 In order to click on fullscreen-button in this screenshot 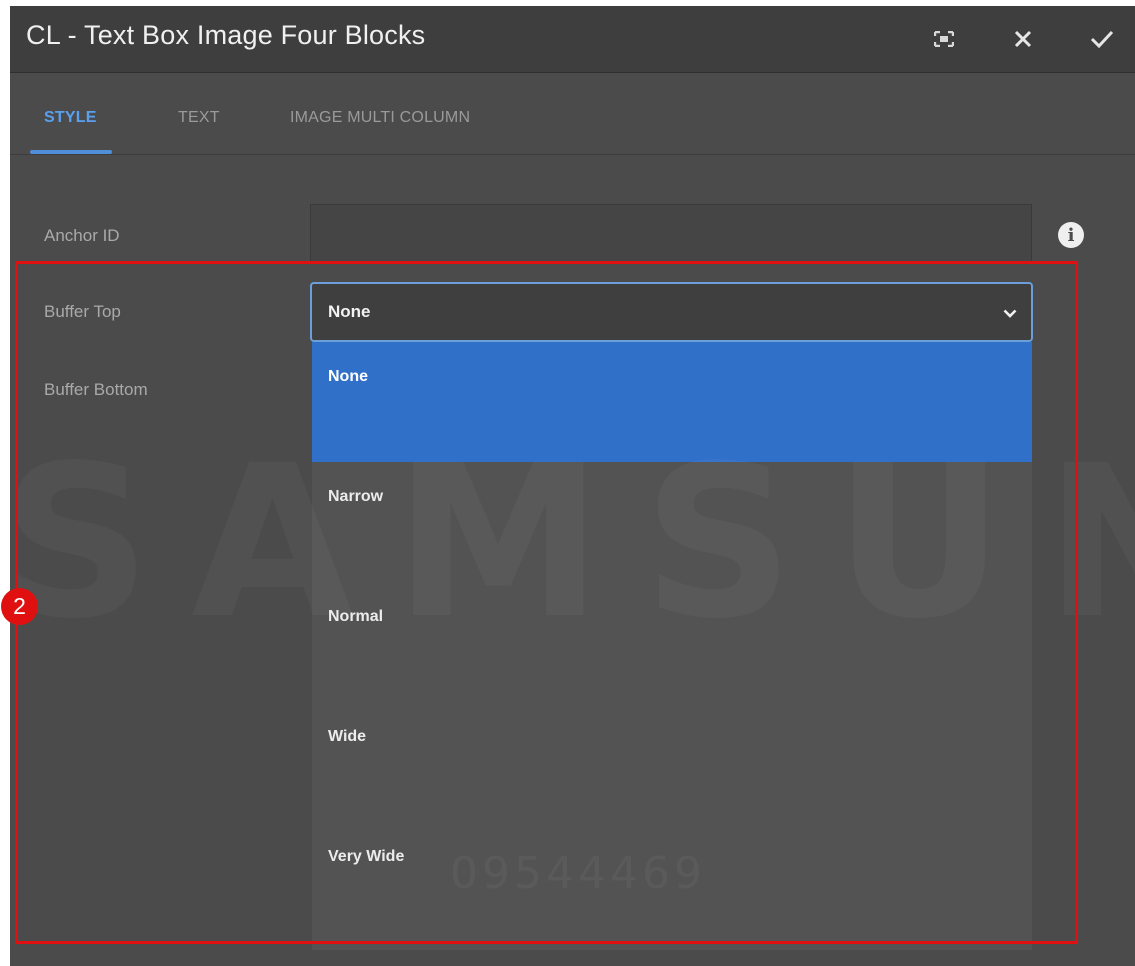, I will do `click(944, 39)`.